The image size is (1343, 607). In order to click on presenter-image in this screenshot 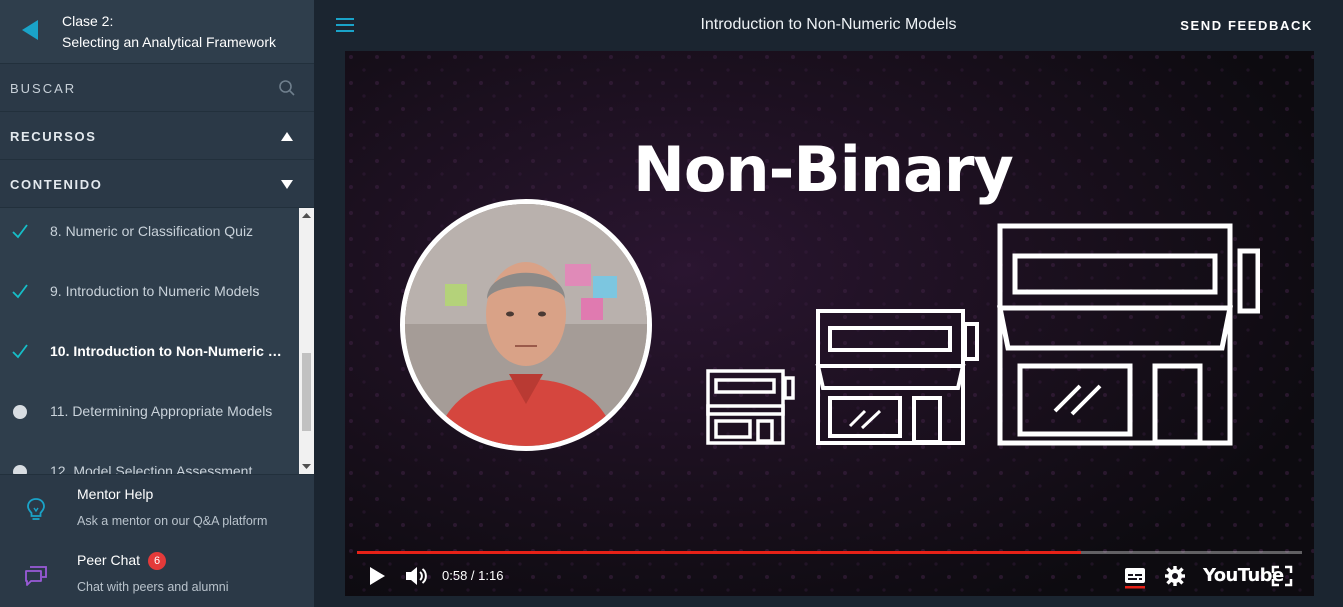, I will do `click(526, 325)`.